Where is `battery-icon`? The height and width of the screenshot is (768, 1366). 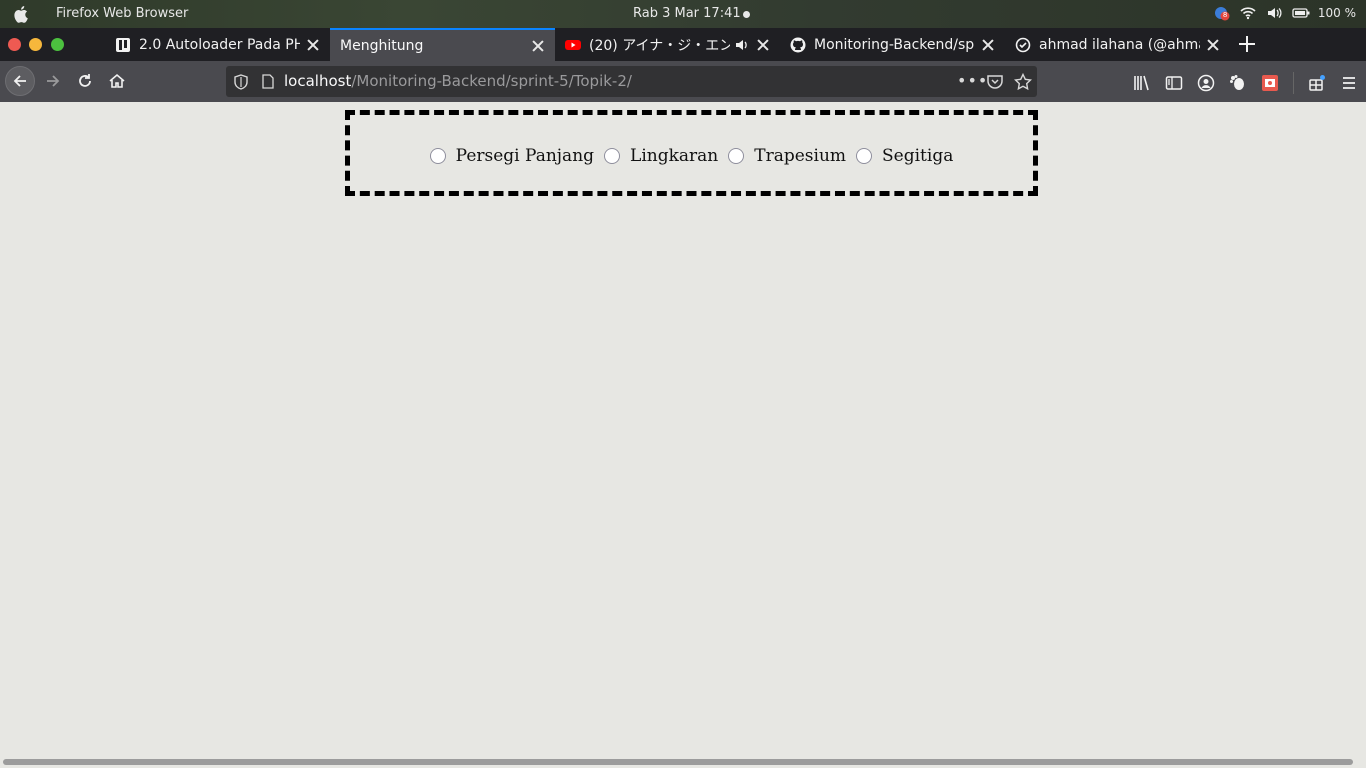 battery-icon is located at coordinates (1301, 13).